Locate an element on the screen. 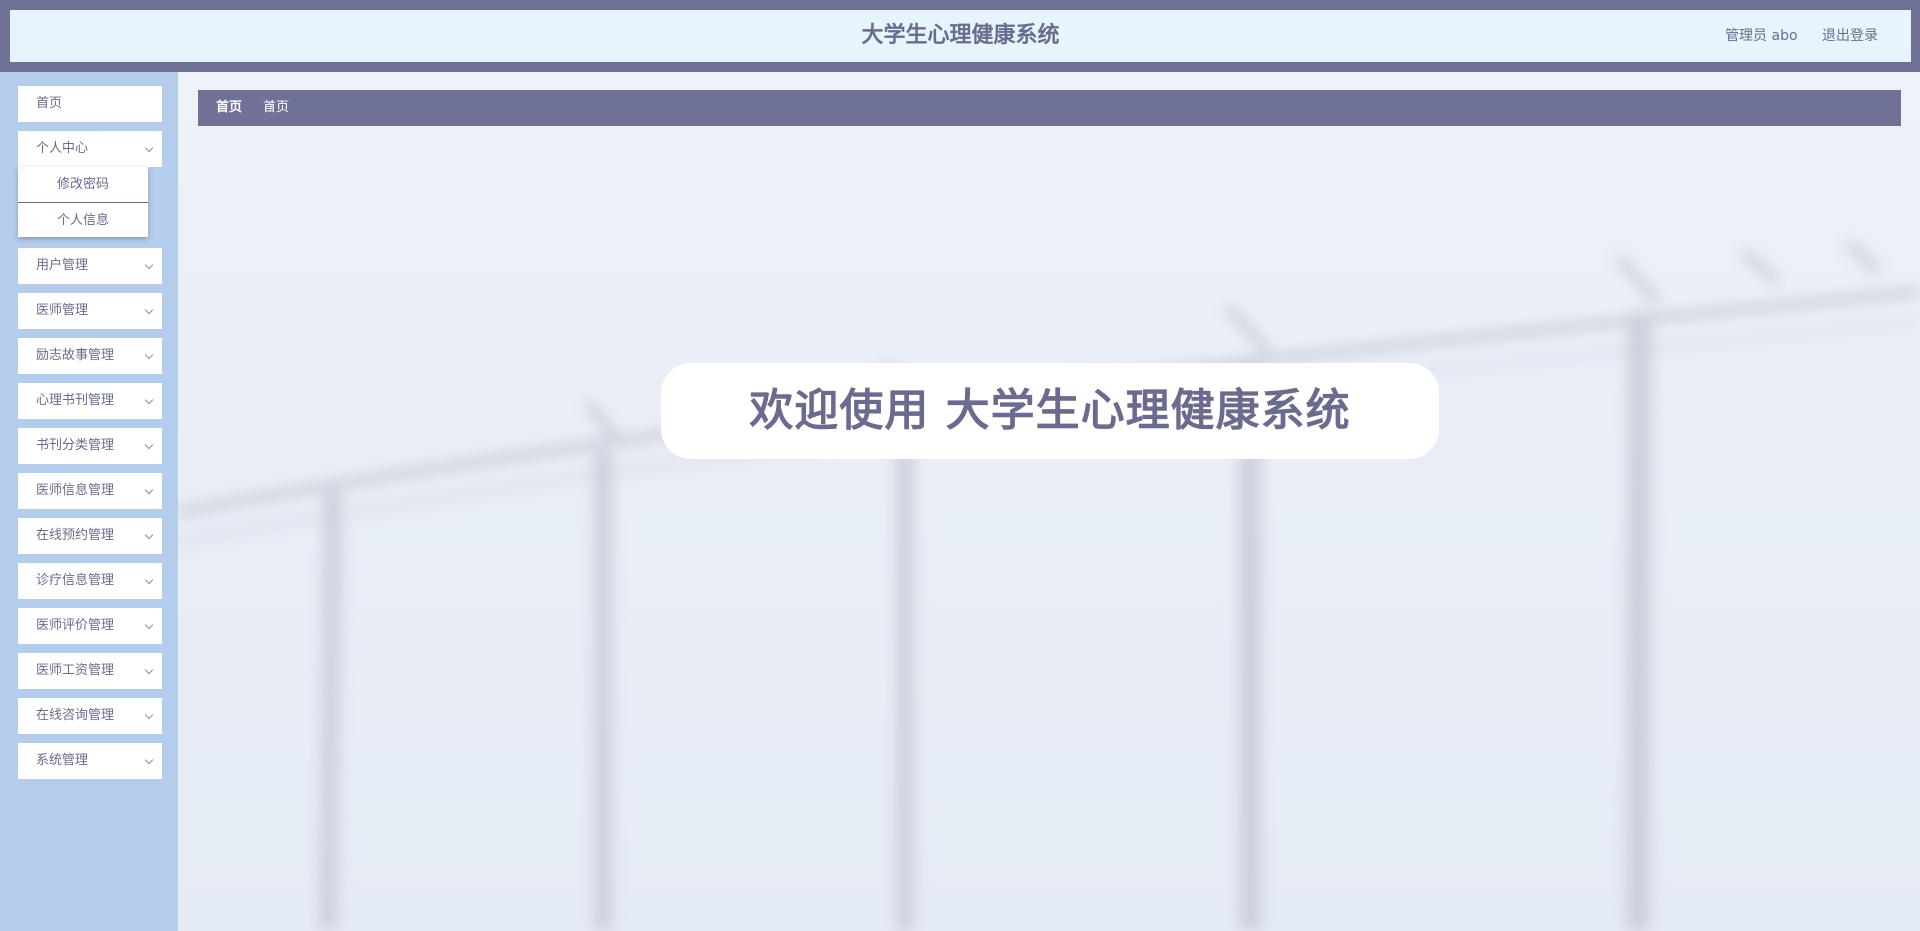 This screenshot has width=1920, height=931. sidebar-item-online-consultation: 在线咨询管理 is located at coordinates (90, 716).